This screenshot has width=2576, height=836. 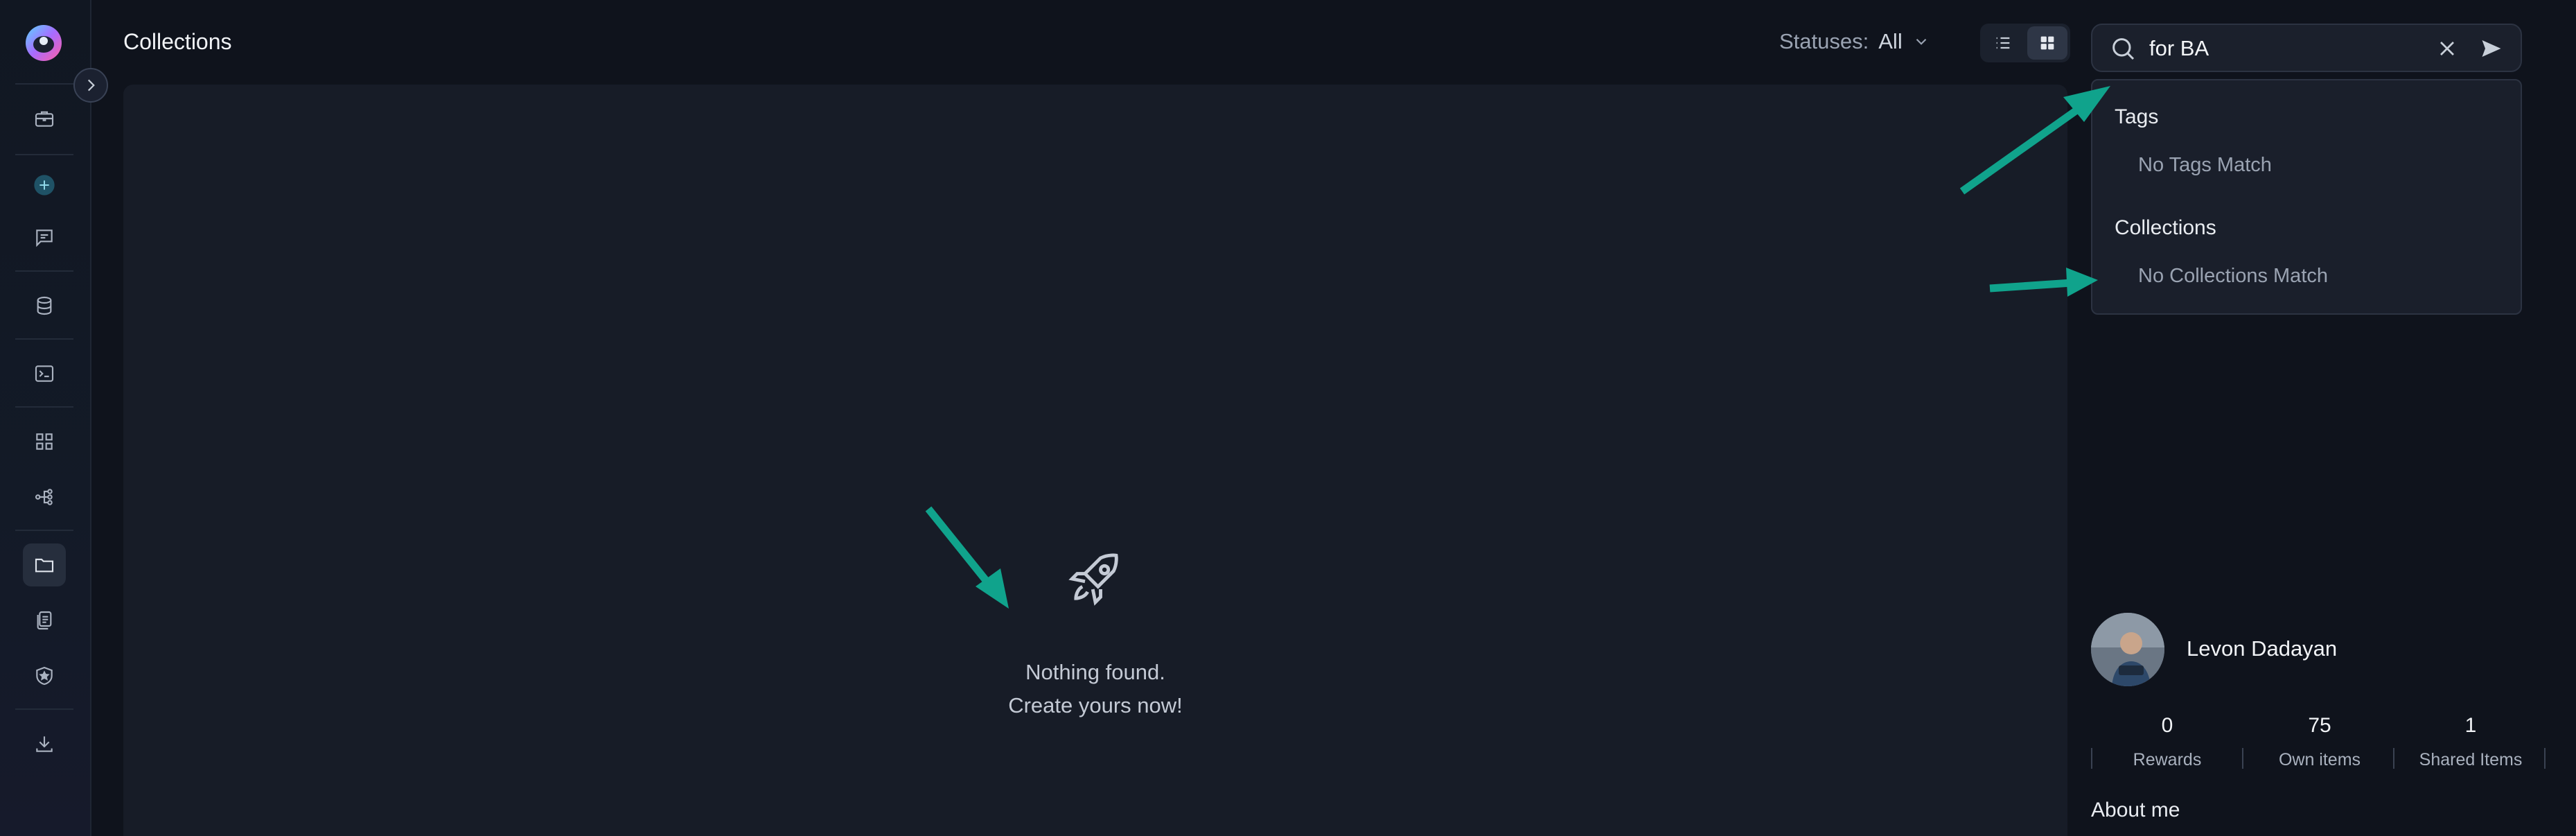 I want to click on stat-value: 75, so click(x=2319, y=725).